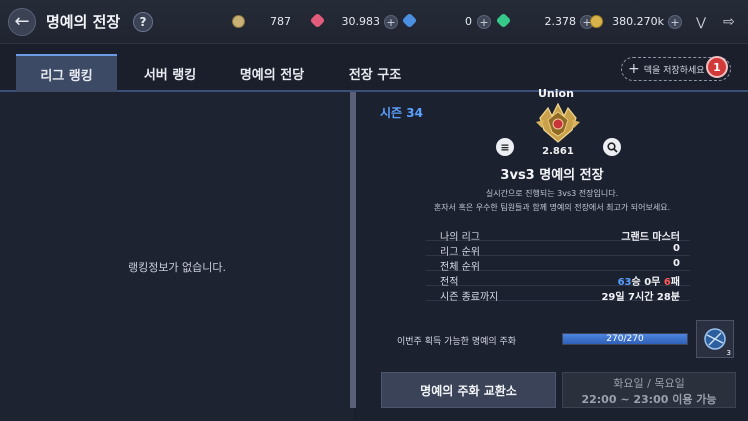  What do you see at coordinates (558, 294) in the screenshot?
I see `stat-row-season-end: 시즌 종료까지 29일 7시간 28분` at bounding box center [558, 294].